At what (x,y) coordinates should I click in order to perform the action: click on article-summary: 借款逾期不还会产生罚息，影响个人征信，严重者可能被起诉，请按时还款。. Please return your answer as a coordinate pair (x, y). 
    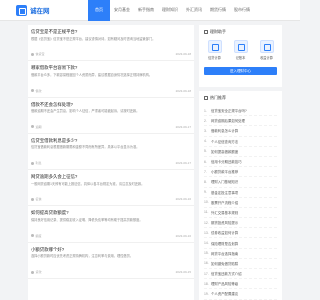
    Looking at the image, I should click on (85, 111).